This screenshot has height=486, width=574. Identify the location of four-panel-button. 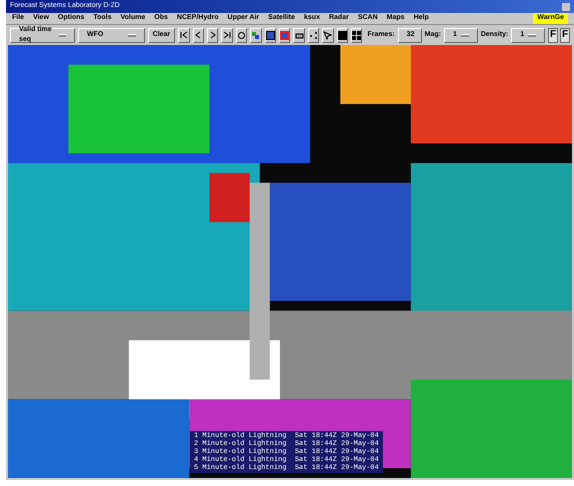
(356, 35).